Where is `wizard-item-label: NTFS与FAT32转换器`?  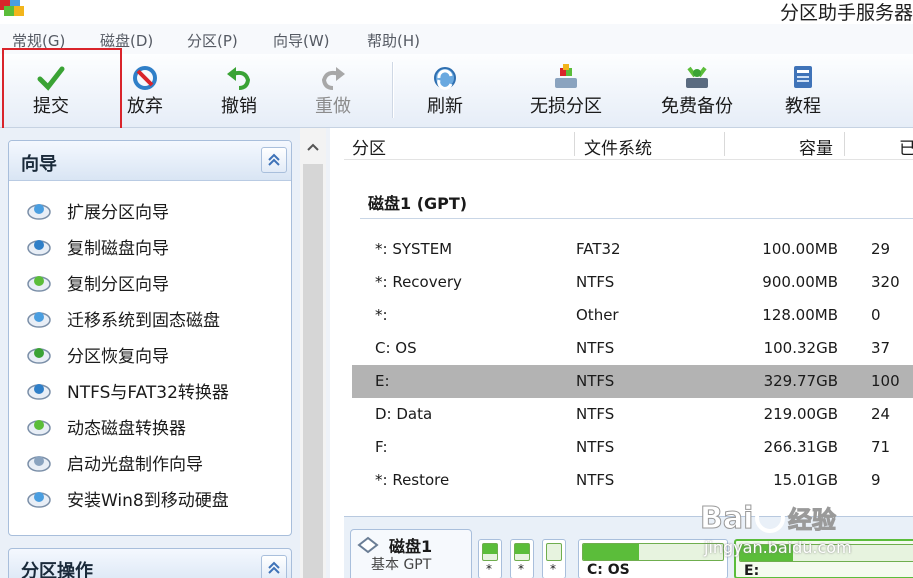
wizard-item-label: NTFS与FAT32转换器 is located at coordinates (148, 393).